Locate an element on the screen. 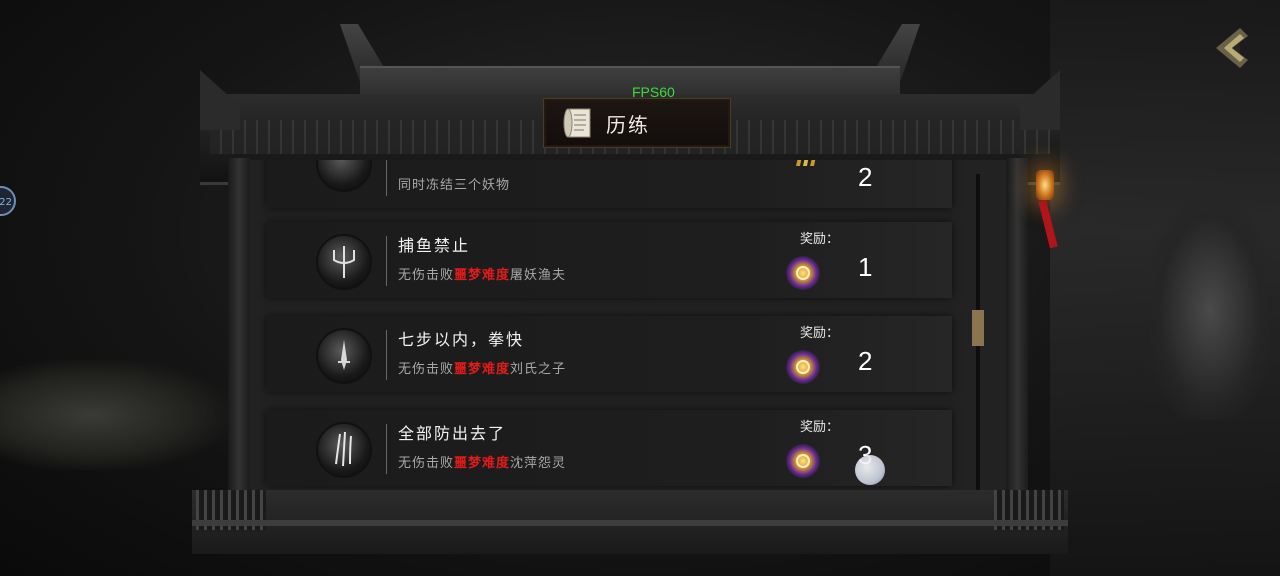 Image resolution: width=1280 pixels, height=576 pixels. achievement-title: 七步以内，拳快 is located at coordinates (461, 339).